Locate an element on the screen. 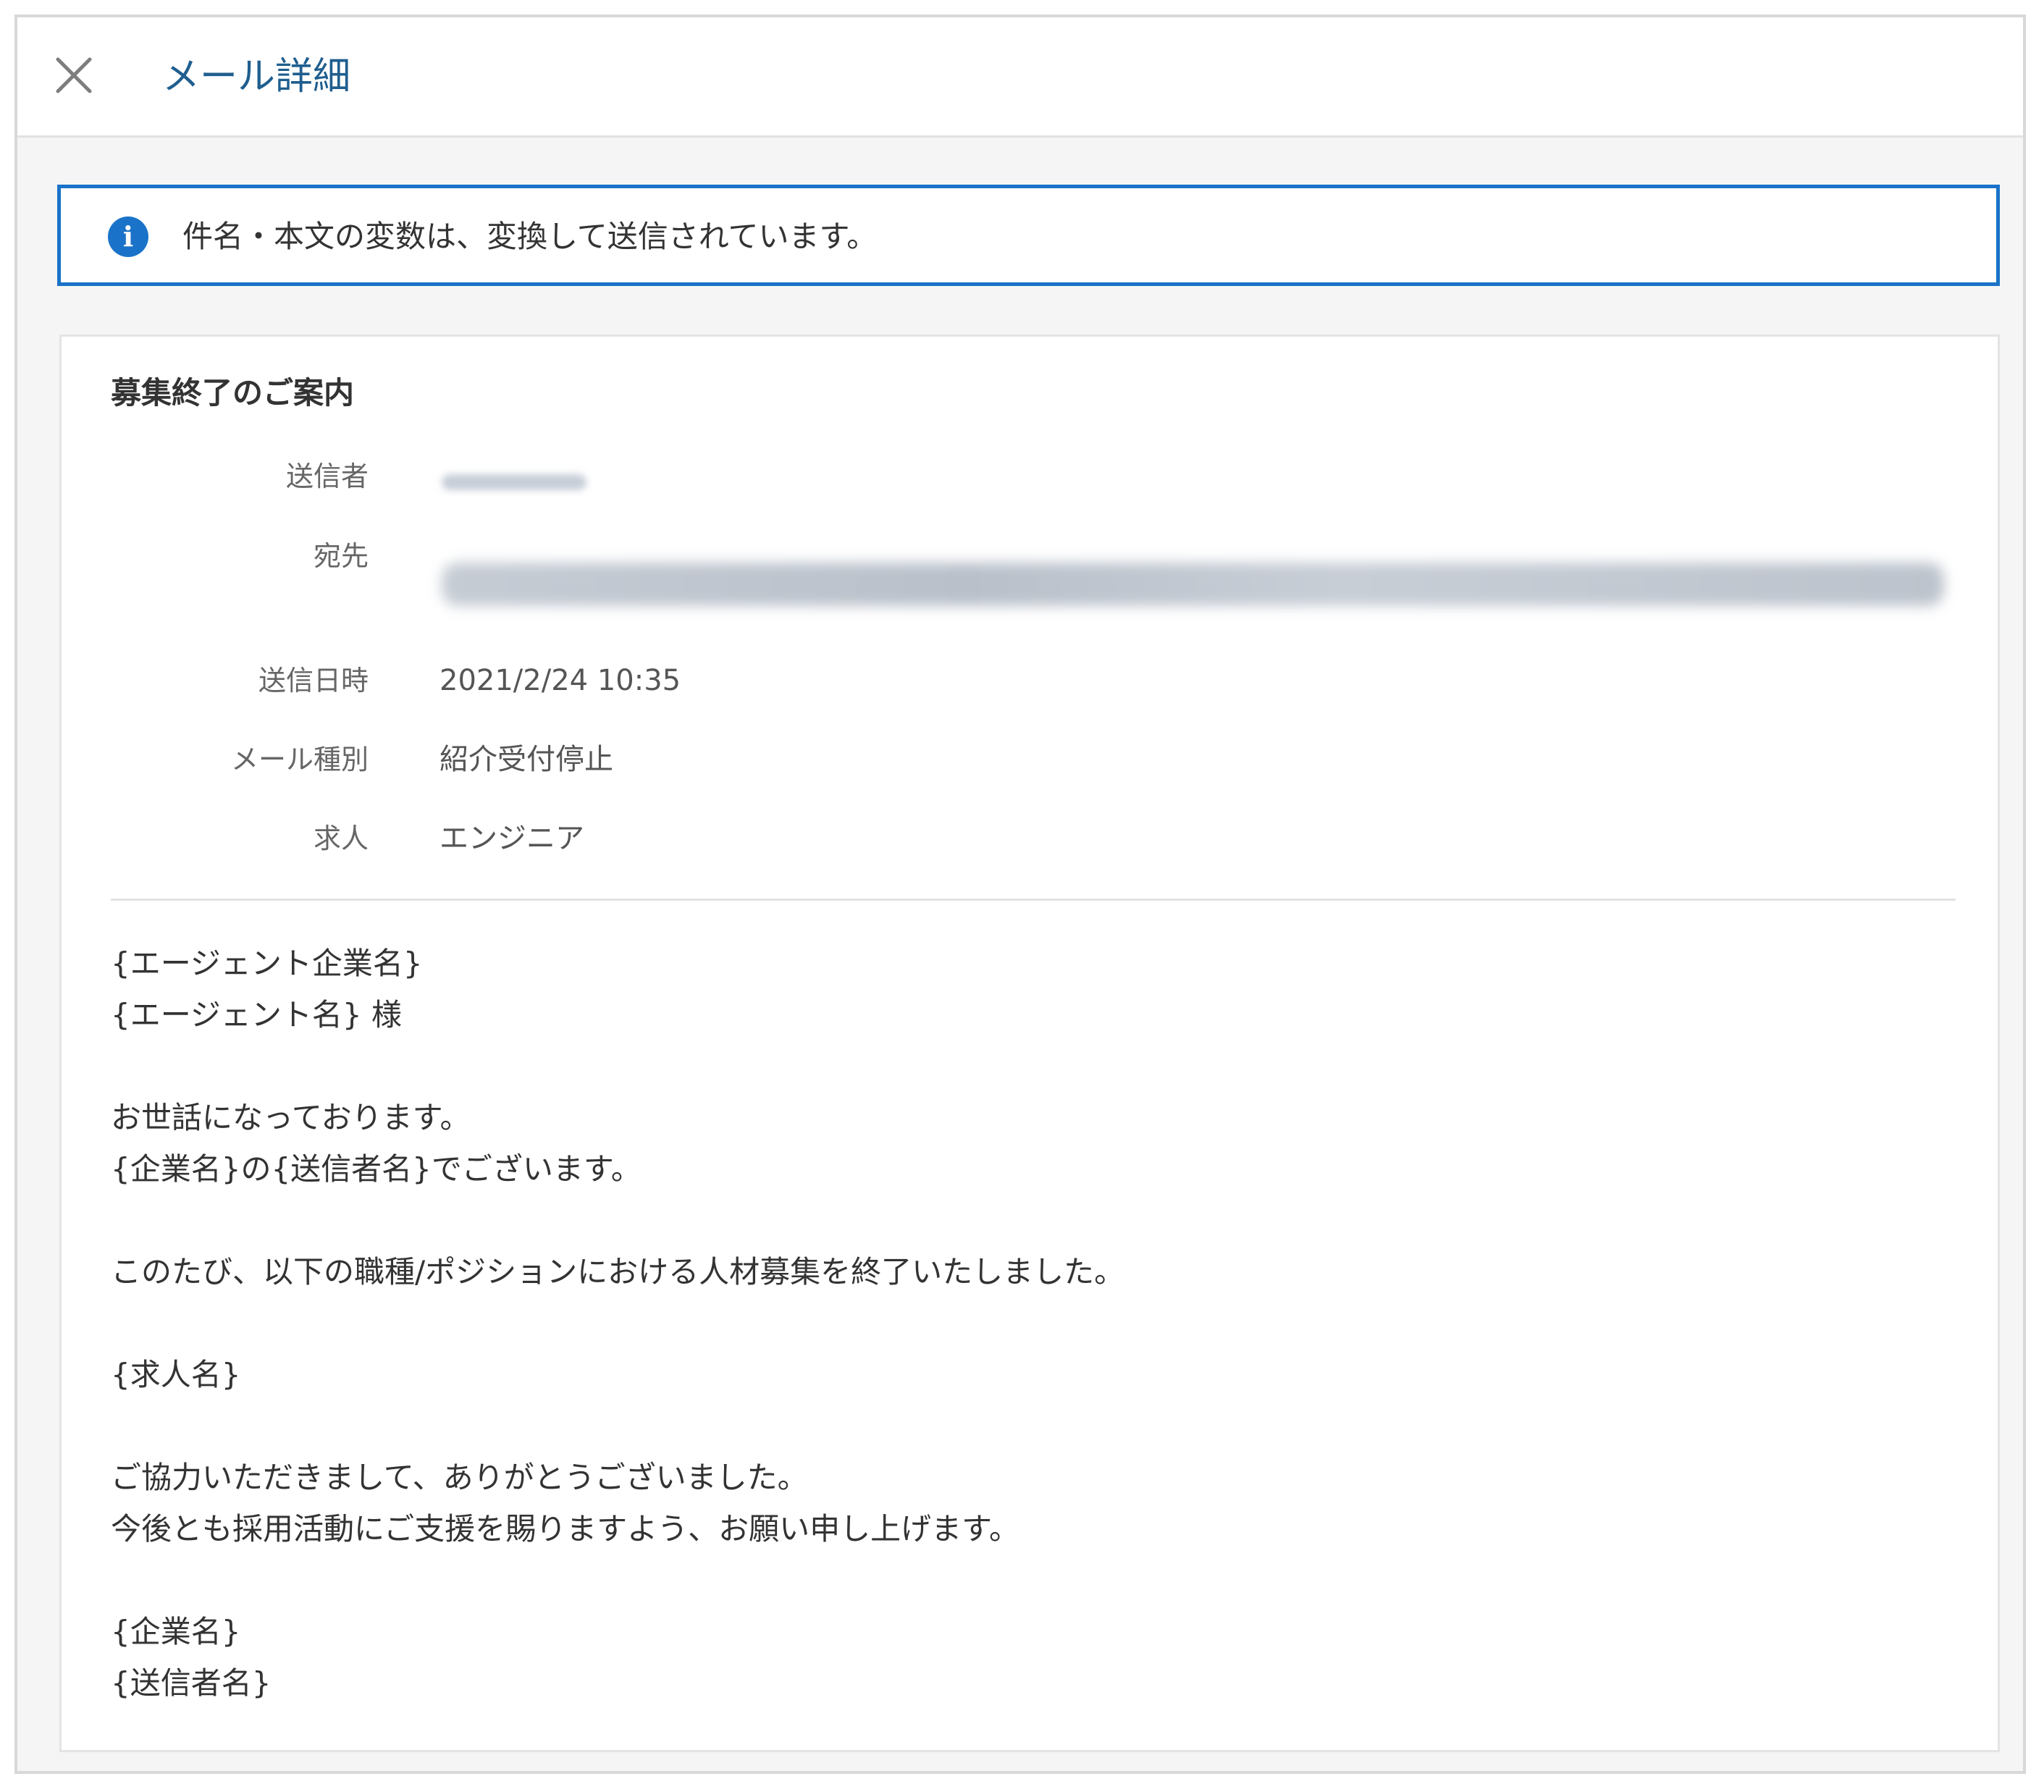  mail-subject: 募集終了のご案内 is located at coordinates (233, 393).